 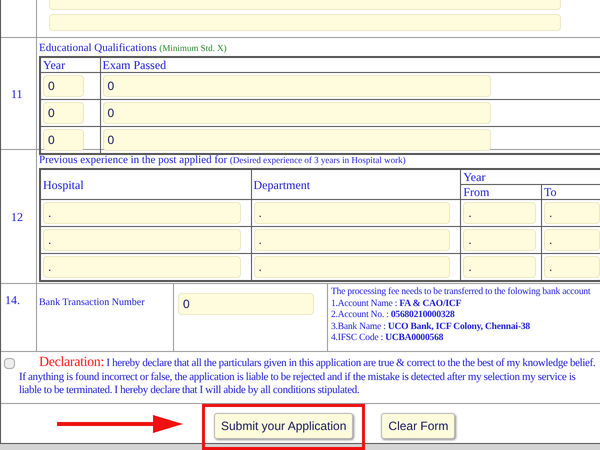 I want to click on field-label: Bank Transaction Number, so click(x=92, y=302).